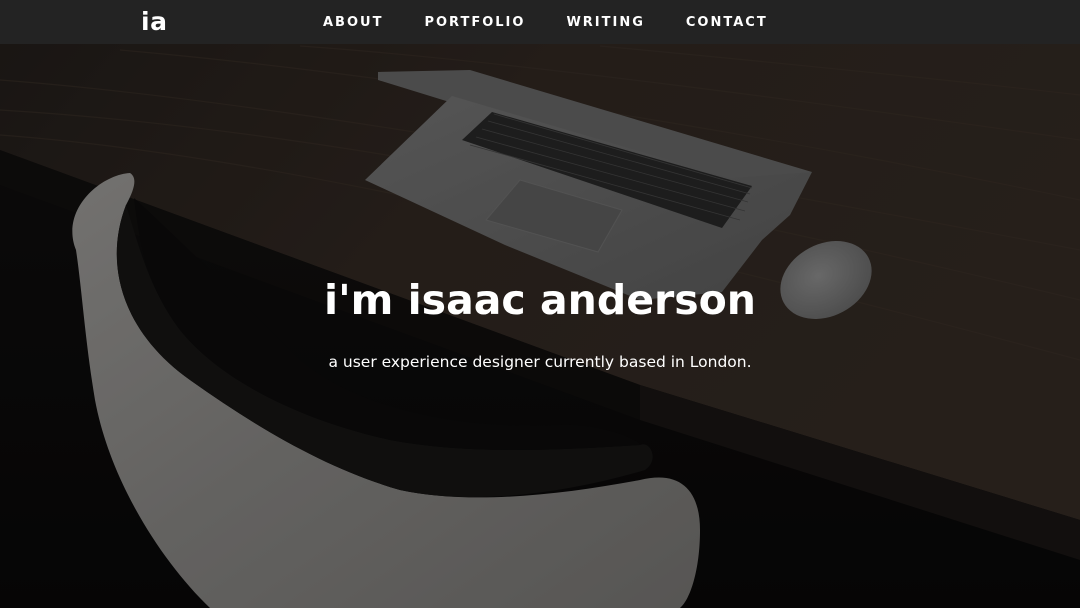 This screenshot has height=608, width=1080. I want to click on hero-title: i'm isaac anderson, so click(540, 300).